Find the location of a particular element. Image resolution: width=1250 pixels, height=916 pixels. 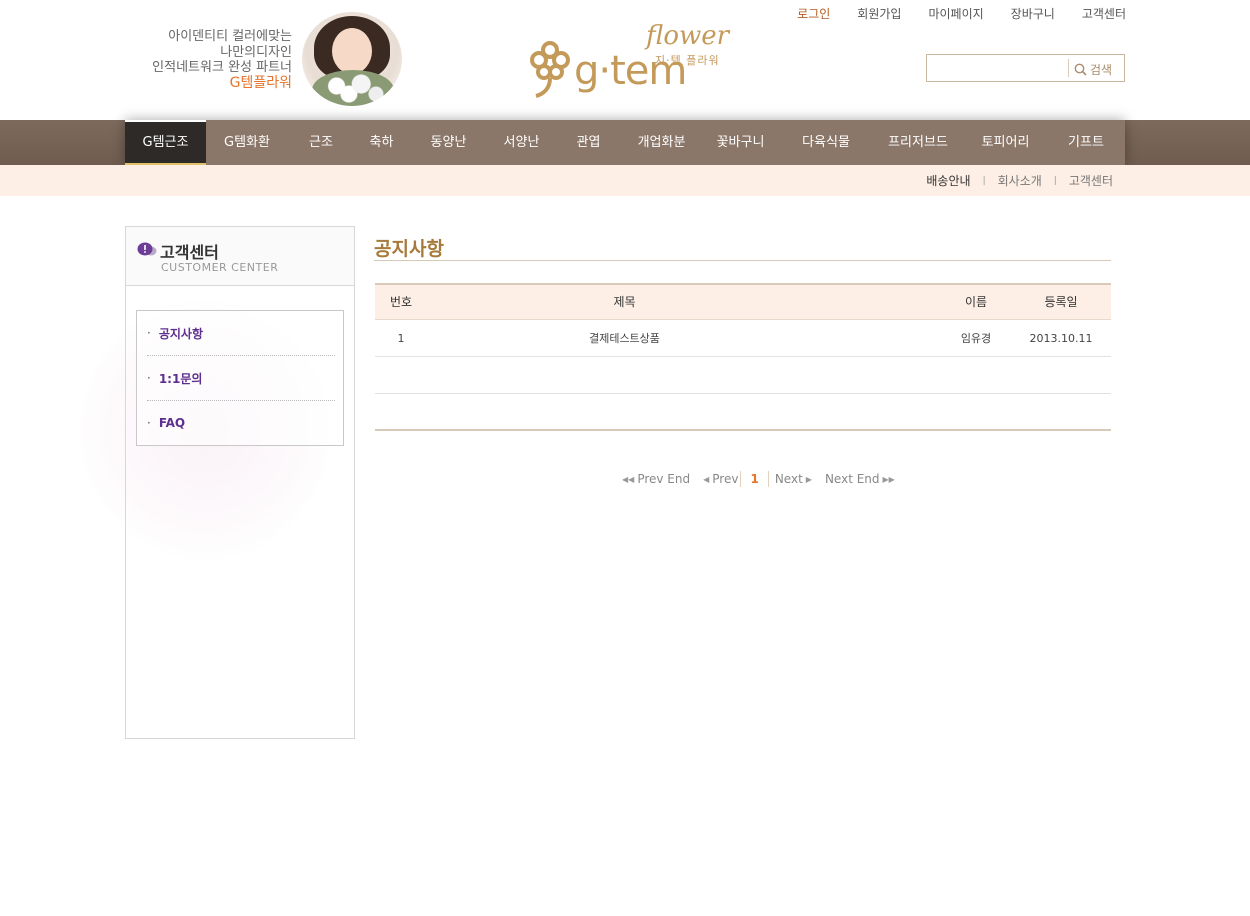

row-date: 2013.10.11 is located at coordinates (1061, 338).